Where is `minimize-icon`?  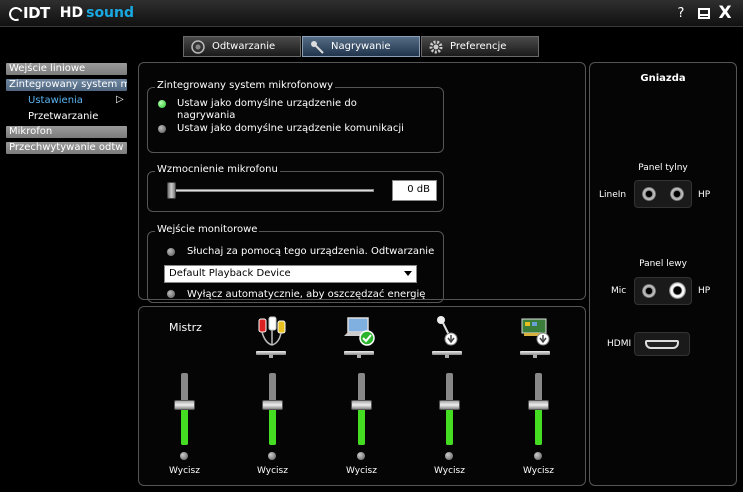 minimize-icon is located at coordinates (703, 13).